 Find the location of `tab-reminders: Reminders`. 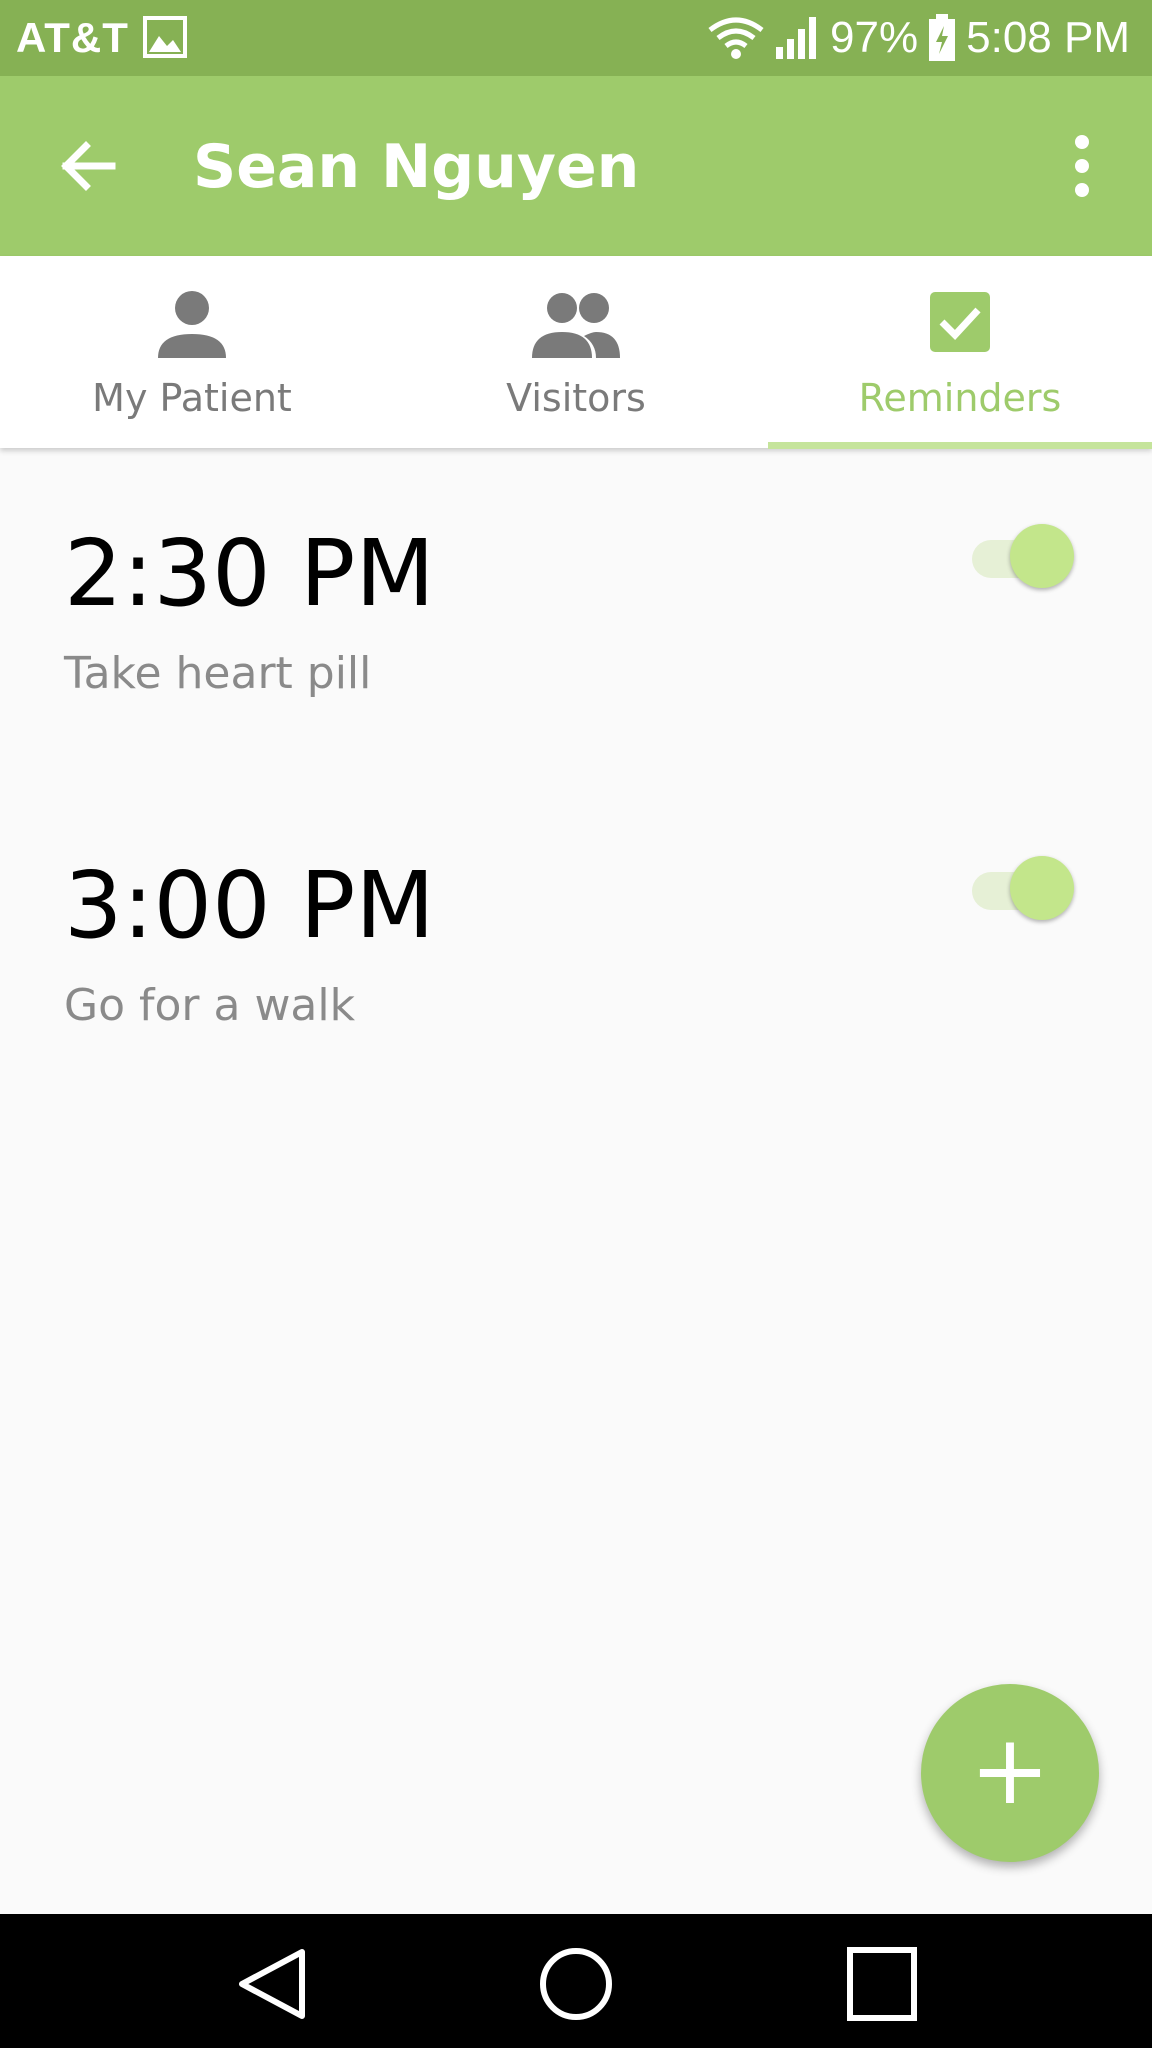

tab-reminders: Reminders is located at coordinates (960, 352).